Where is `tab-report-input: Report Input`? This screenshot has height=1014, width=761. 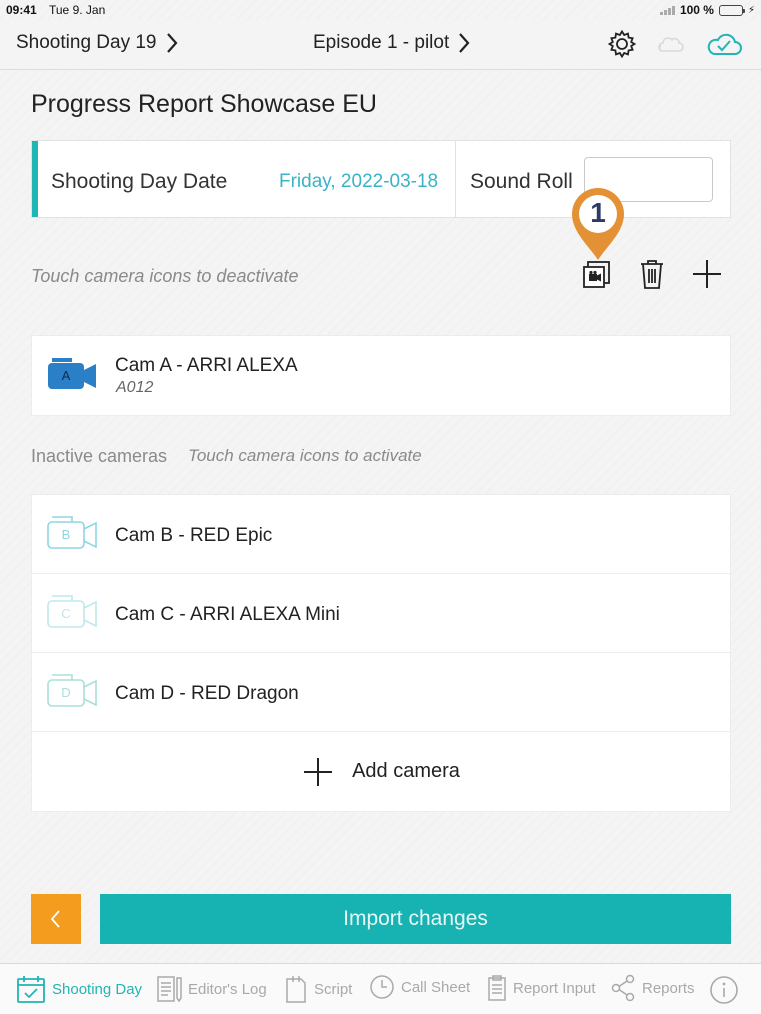 tab-report-input: Report Input is located at coordinates (541, 988).